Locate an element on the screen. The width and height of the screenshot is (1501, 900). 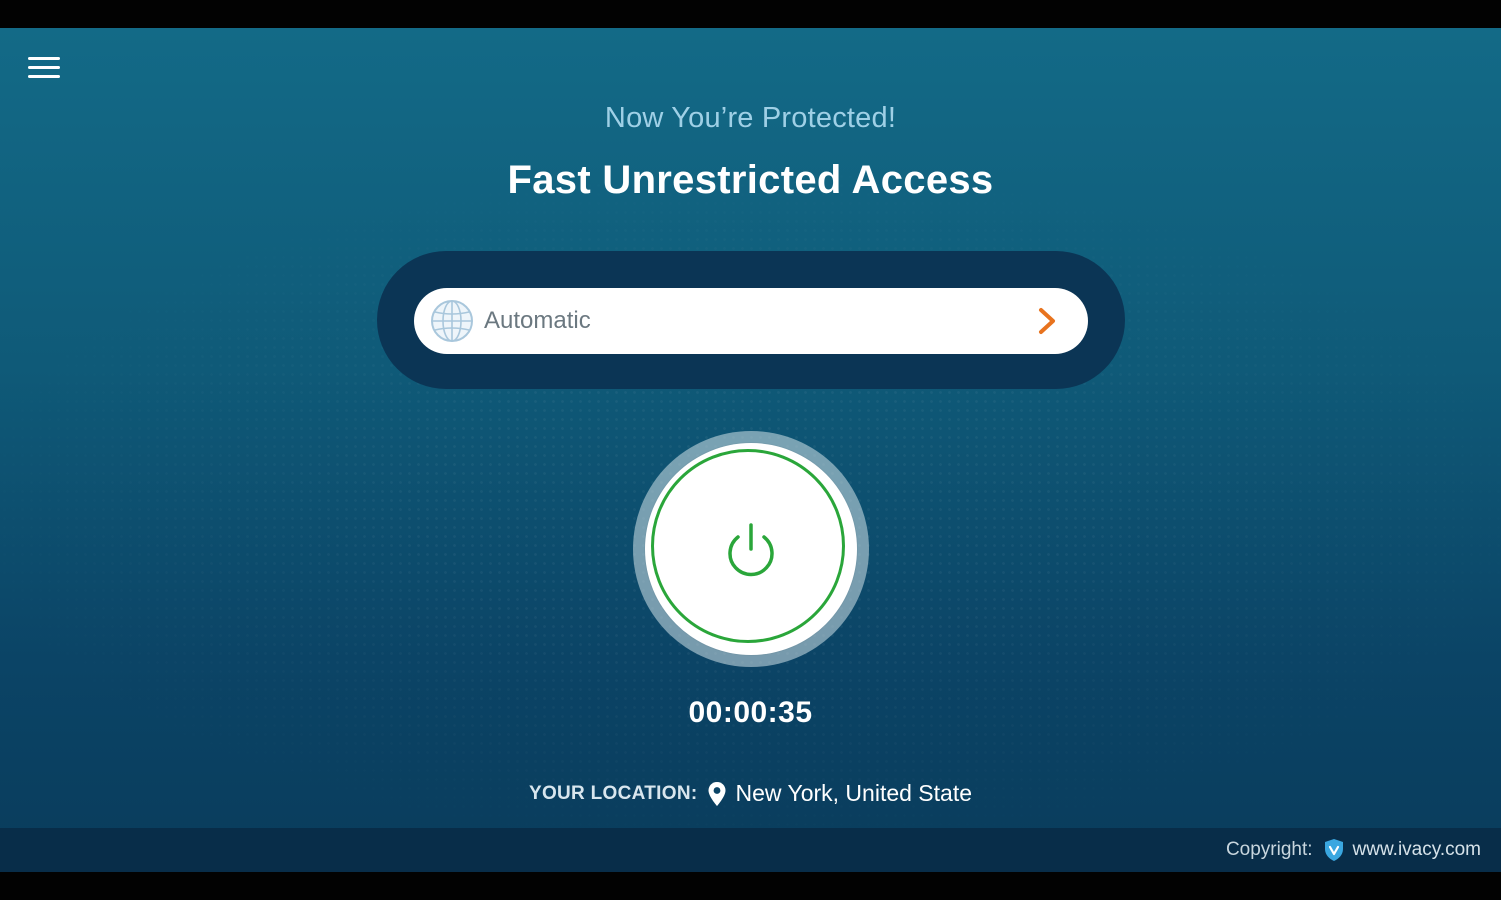
location-value: New York, United State is located at coordinates (854, 793).